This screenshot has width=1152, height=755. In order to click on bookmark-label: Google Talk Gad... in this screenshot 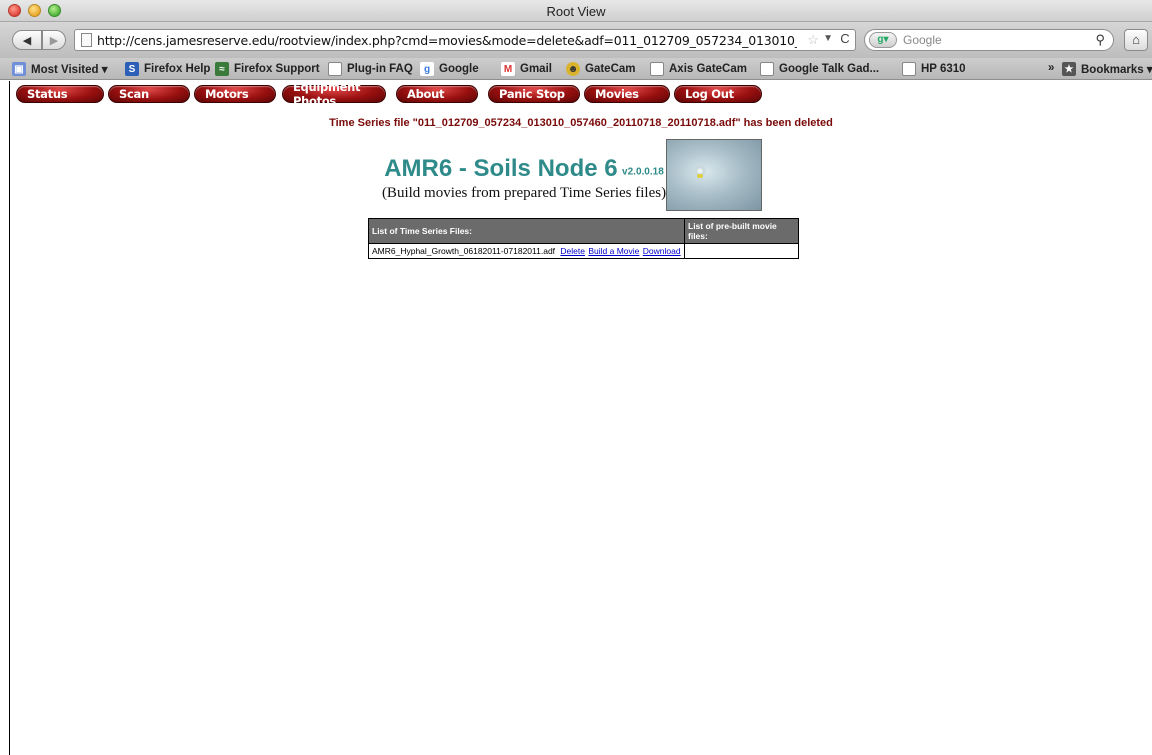, I will do `click(829, 69)`.